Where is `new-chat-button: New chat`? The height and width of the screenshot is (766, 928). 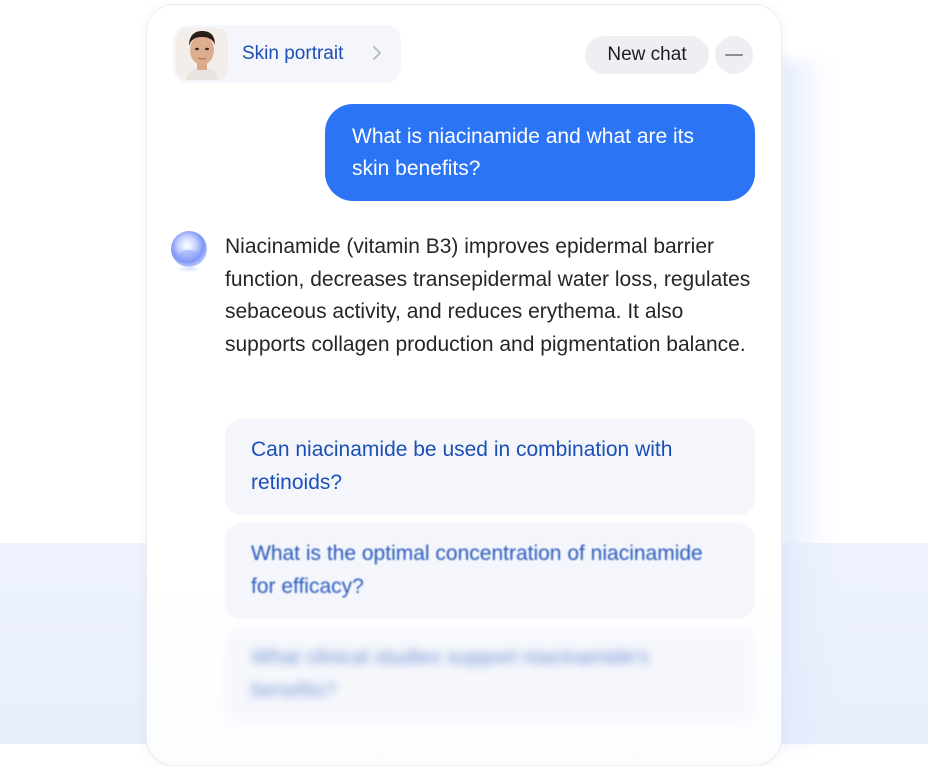
new-chat-button: New chat is located at coordinates (647, 55).